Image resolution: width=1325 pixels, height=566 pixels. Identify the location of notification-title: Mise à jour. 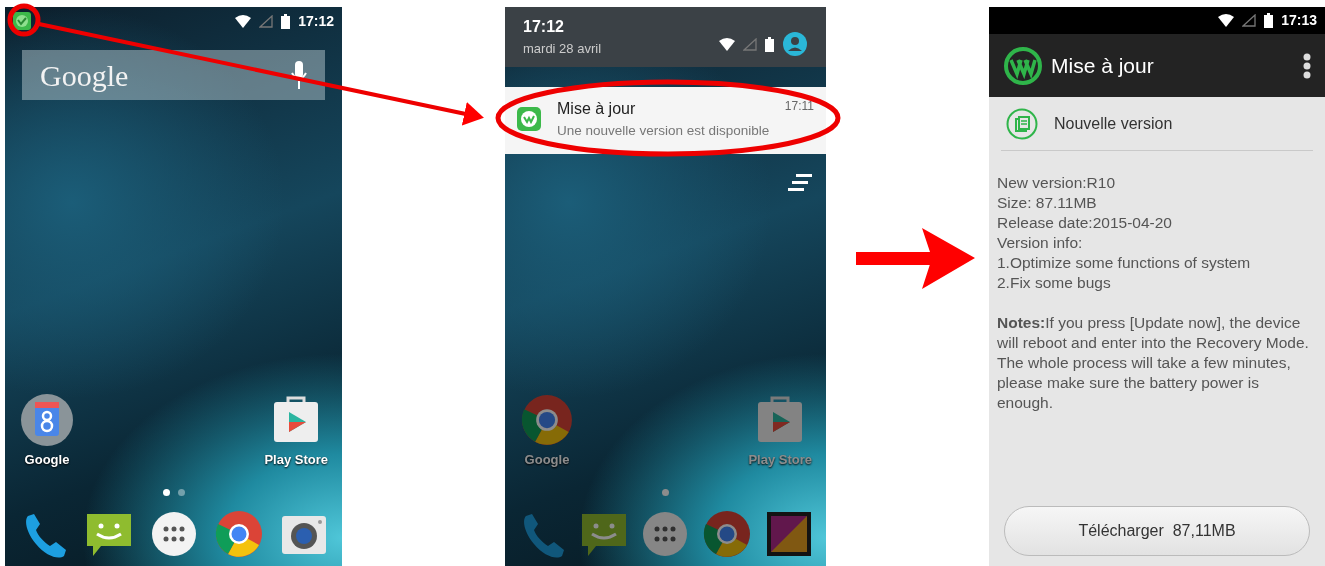
(596, 109).